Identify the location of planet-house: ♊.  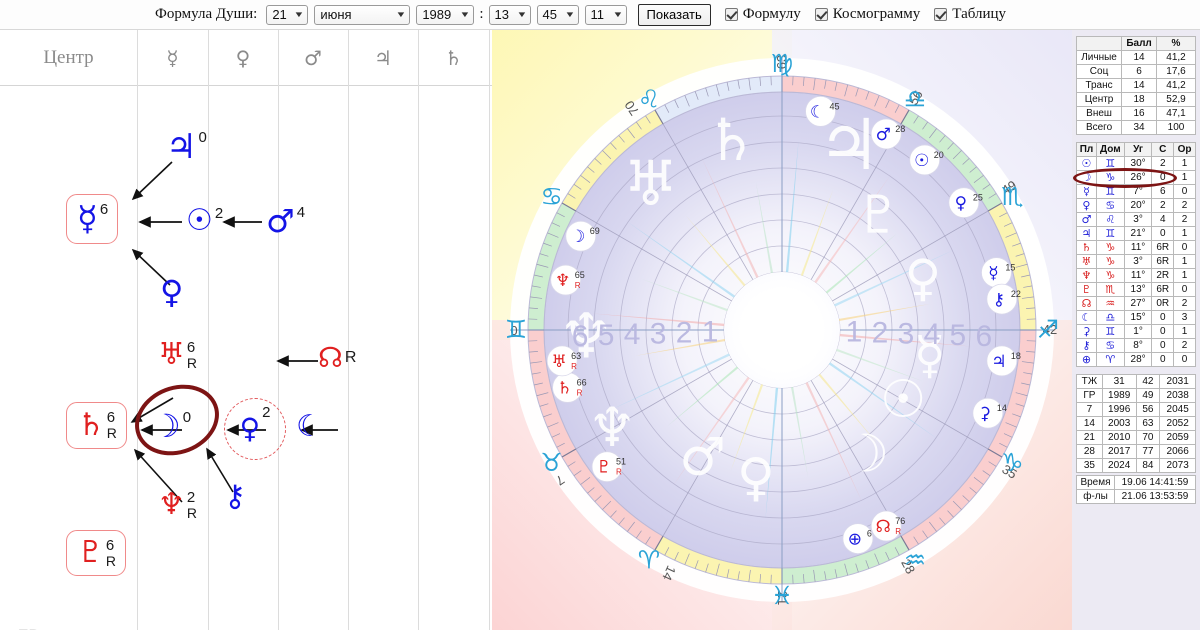
(1110, 163).